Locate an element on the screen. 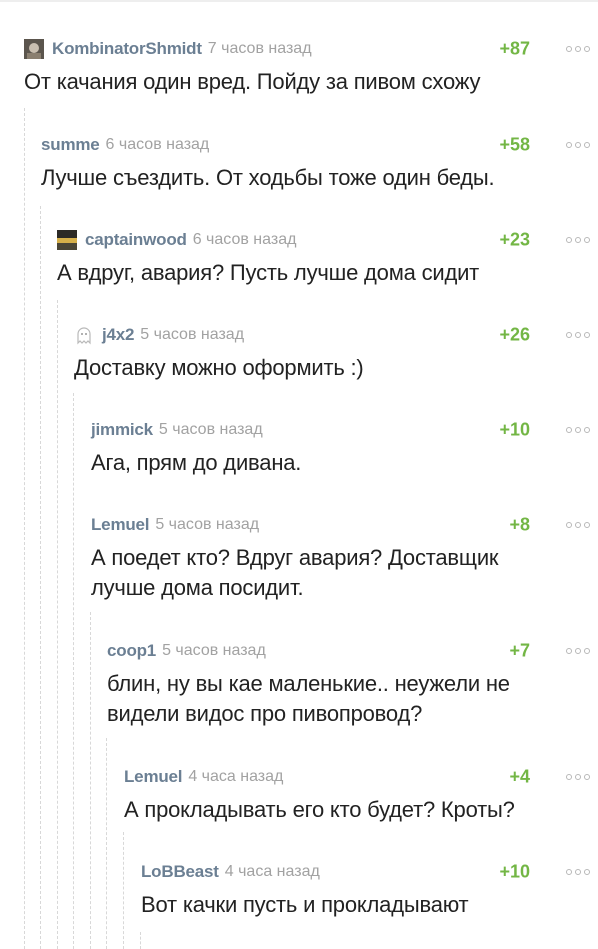 Image resolution: width=598 pixels, height=949 pixels. comment-text: Ага, прям до дивана. is located at coordinates (196, 462).